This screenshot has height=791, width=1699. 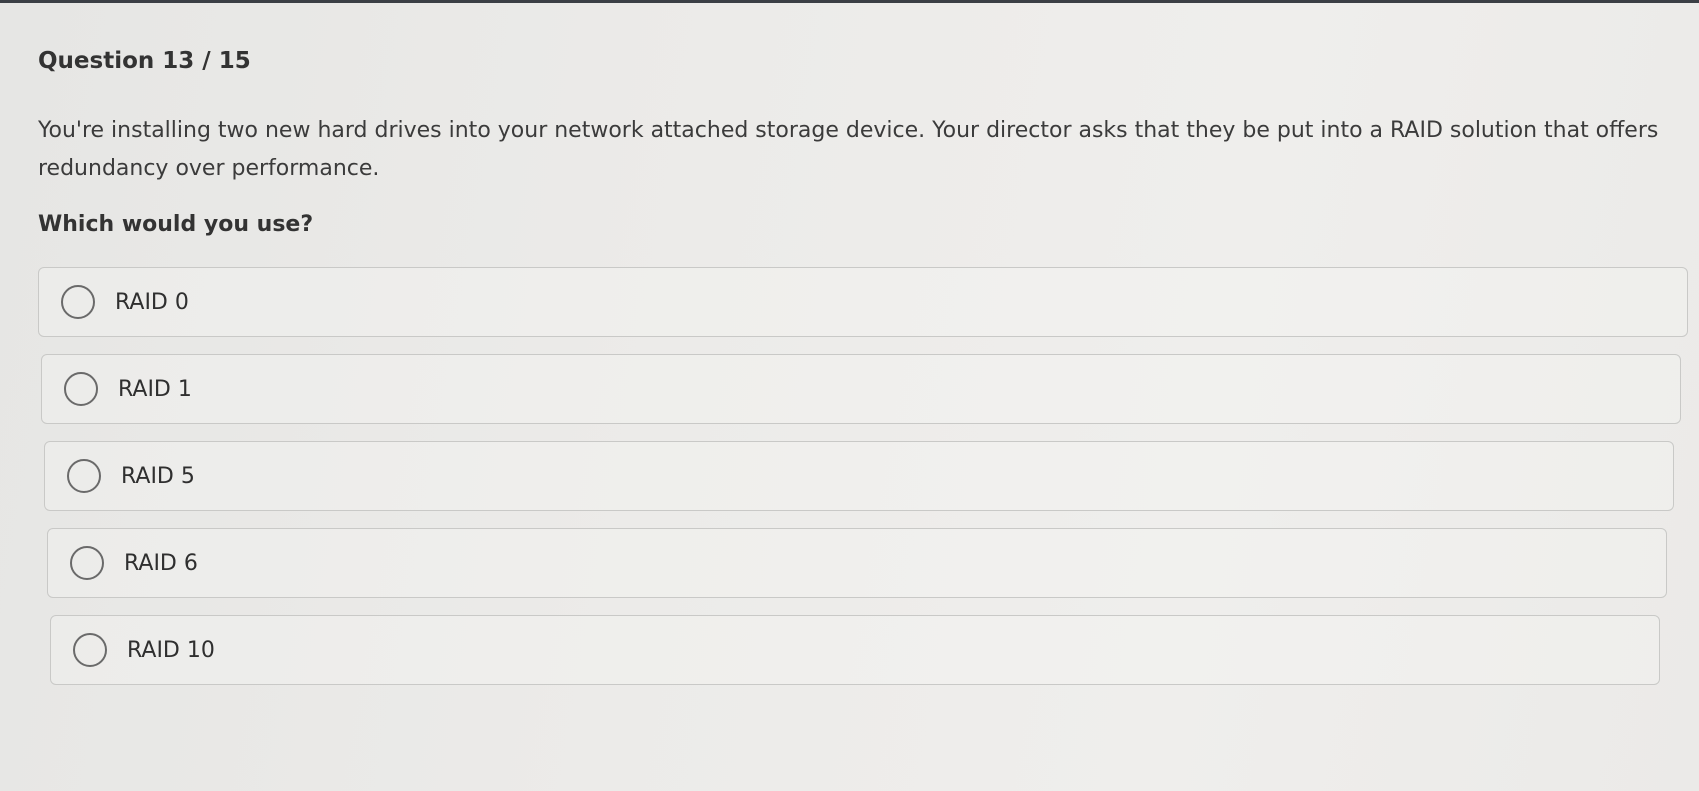 What do you see at coordinates (859, 476) in the screenshot?
I see `answer-option-raid-5: RAID 5` at bounding box center [859, 476].